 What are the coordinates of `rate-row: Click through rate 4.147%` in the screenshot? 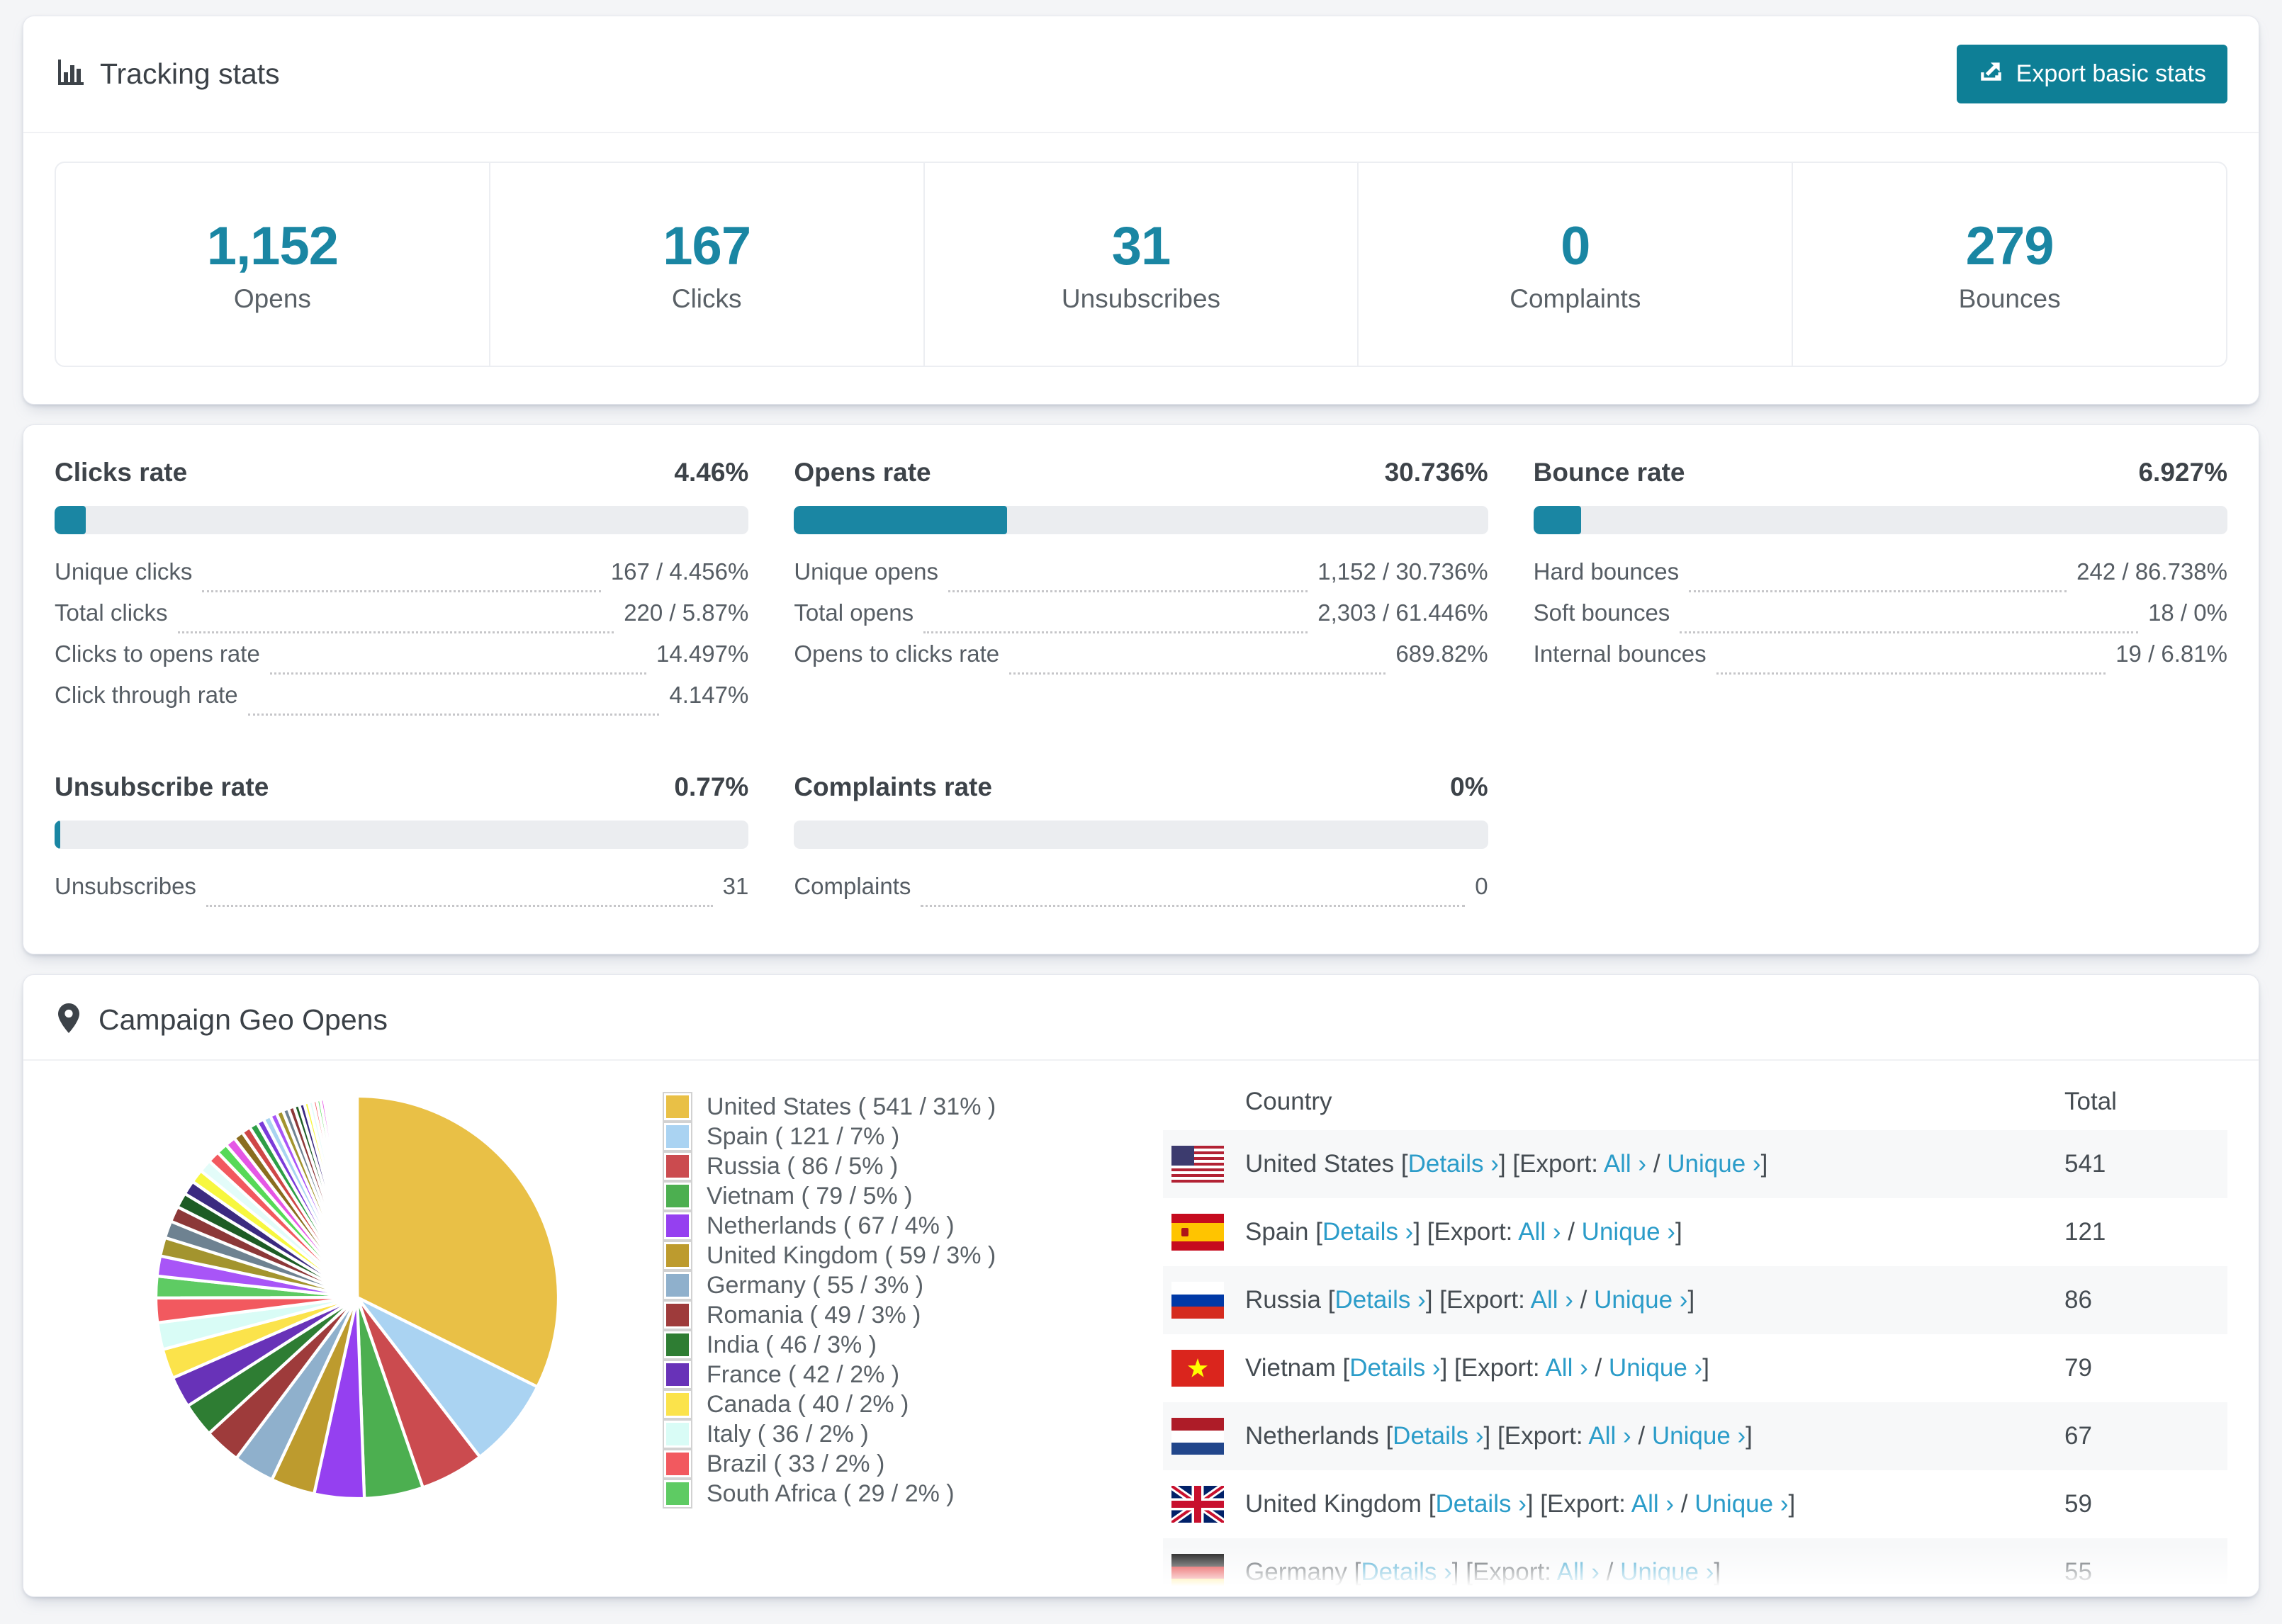 It's located at (402, 703).